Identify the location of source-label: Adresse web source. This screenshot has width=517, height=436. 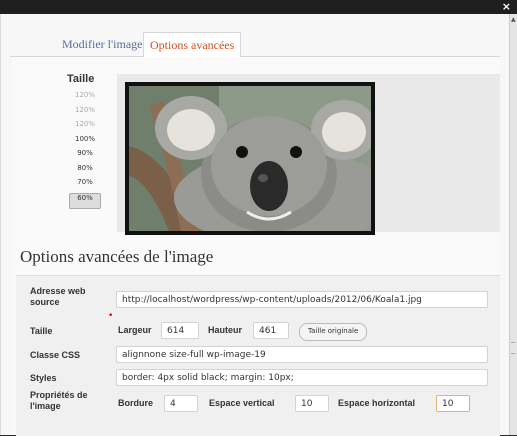
(58, 296).